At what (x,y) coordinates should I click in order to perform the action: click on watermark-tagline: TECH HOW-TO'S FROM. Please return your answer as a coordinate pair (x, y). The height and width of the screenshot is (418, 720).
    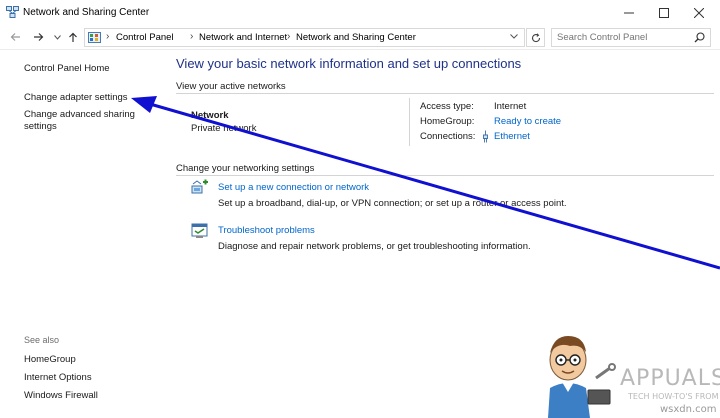
    Looking at the image, I should click on (673, 396).